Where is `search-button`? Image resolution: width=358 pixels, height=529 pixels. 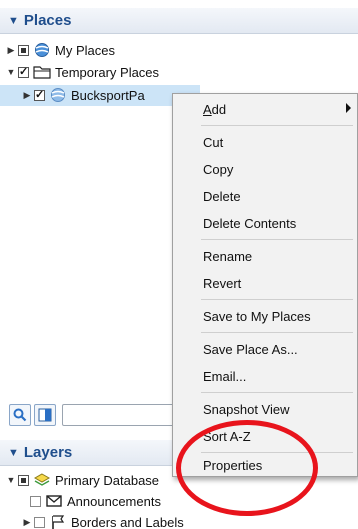
search-button is located at coordinates (20, 415).